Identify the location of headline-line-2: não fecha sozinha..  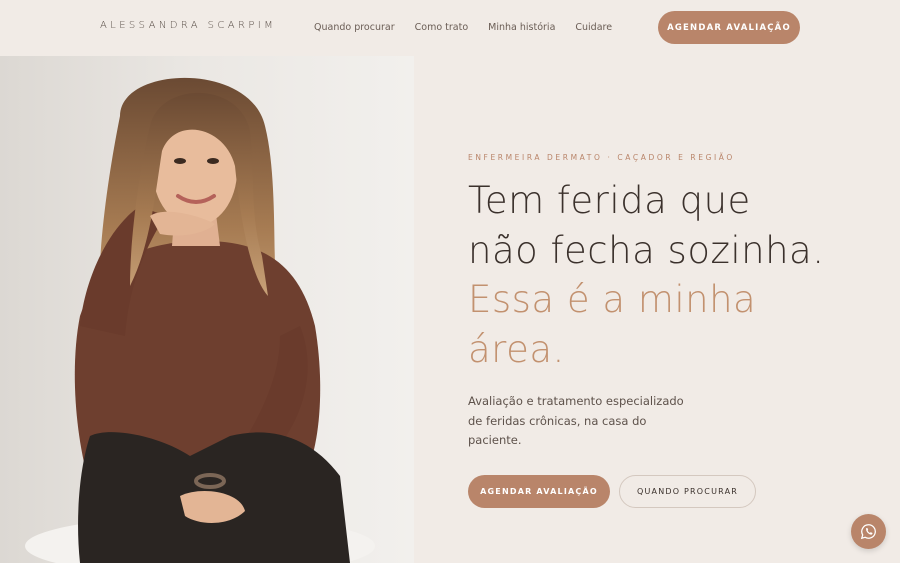
(646, 250).